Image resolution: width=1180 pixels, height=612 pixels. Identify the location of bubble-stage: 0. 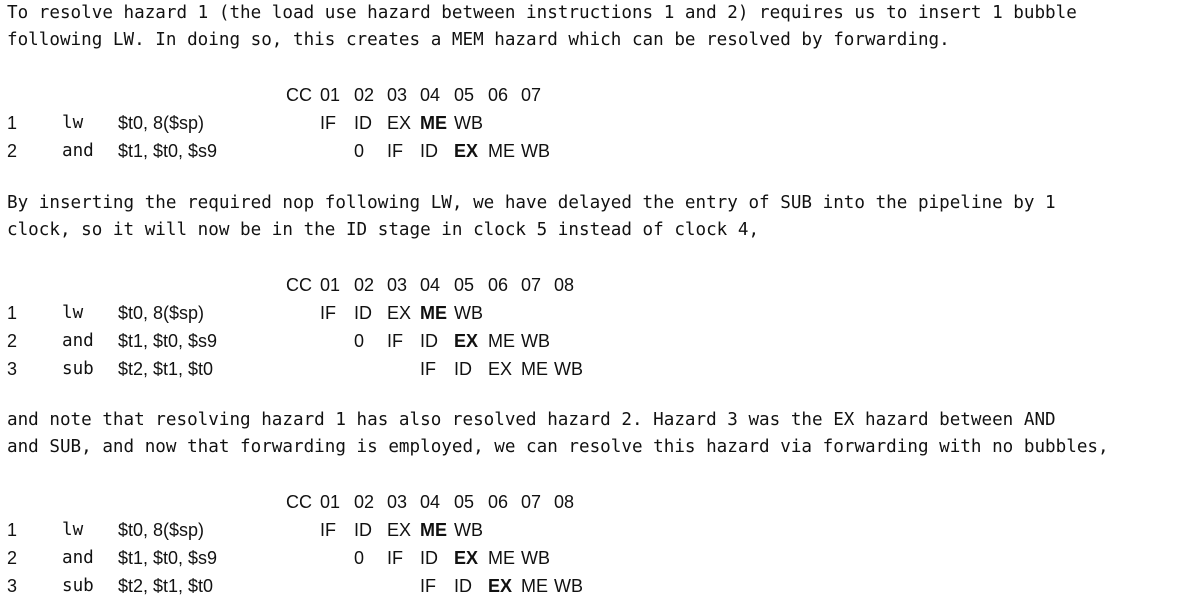
(359, 558).